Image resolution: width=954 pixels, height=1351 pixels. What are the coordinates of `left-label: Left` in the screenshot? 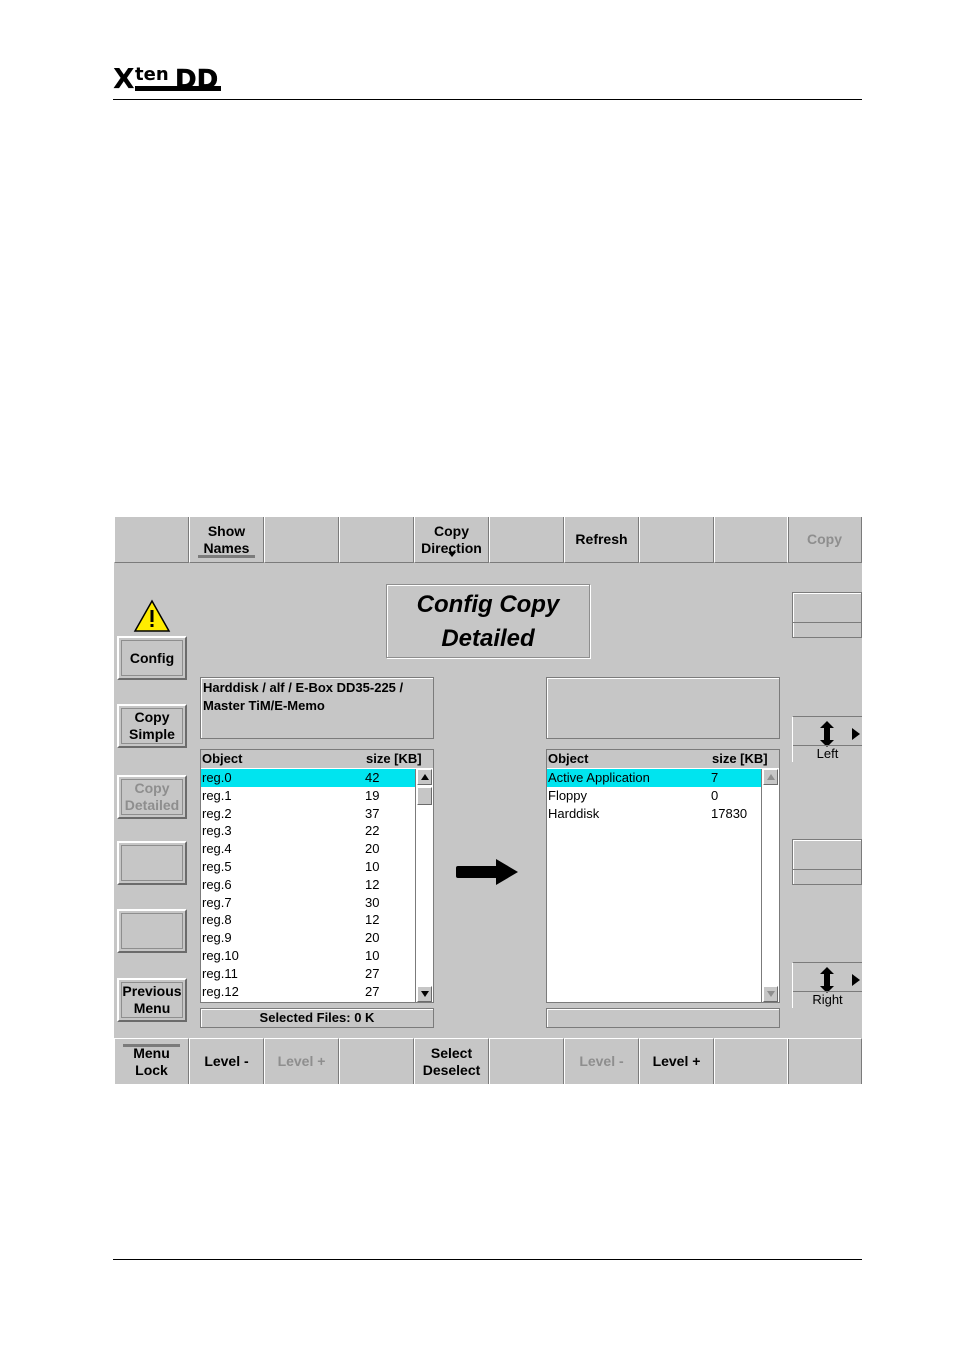 It's located at (827, 753).